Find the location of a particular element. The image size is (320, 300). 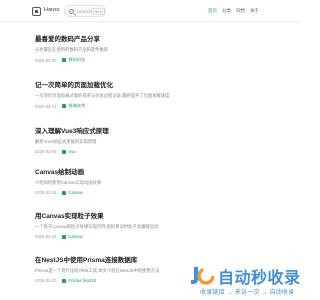

post-tag-label: 前端技术 is located at coordinates (77, 105).